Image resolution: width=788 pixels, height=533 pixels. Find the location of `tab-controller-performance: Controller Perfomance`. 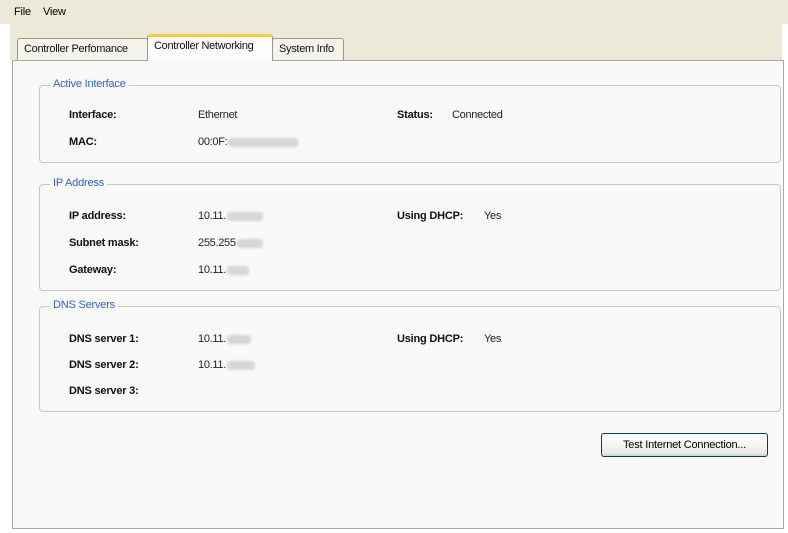

tab-controller-performance: Controller Perfomance is located at coordinates (82, 49).